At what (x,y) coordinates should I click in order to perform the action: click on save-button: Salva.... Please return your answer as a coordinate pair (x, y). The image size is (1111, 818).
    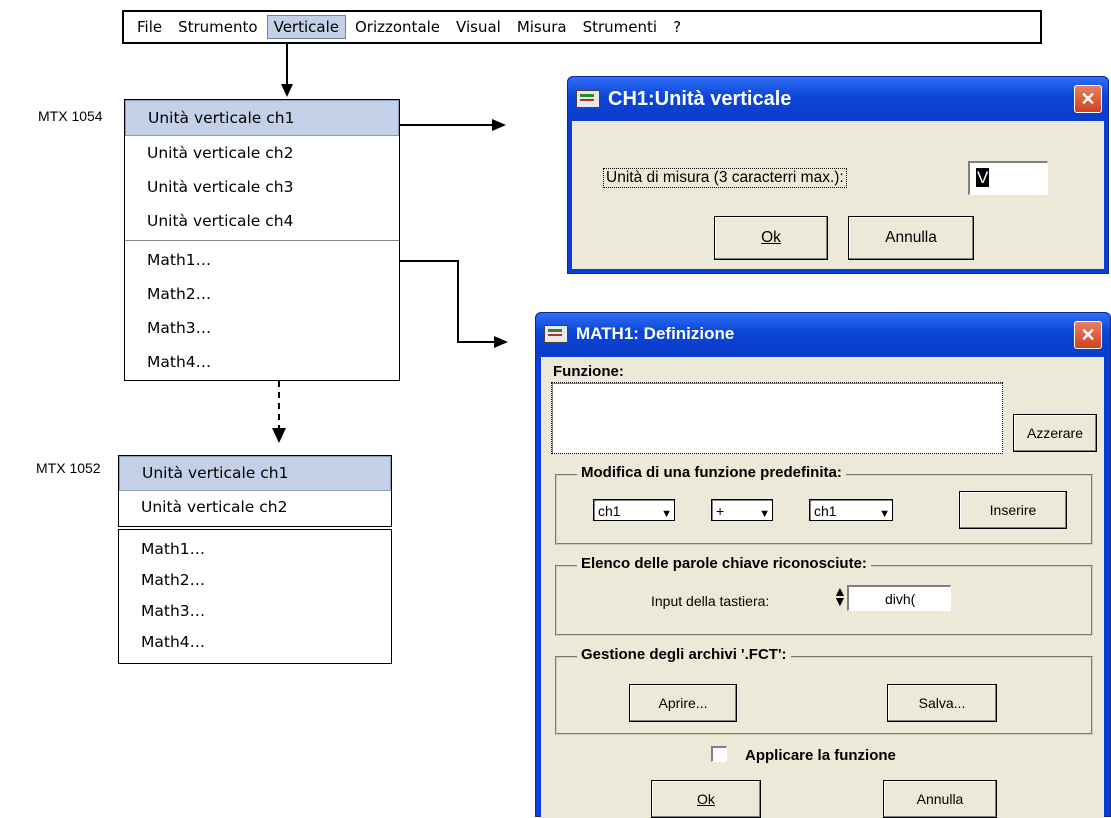
    Looking at the image, I should click on (942, 703).